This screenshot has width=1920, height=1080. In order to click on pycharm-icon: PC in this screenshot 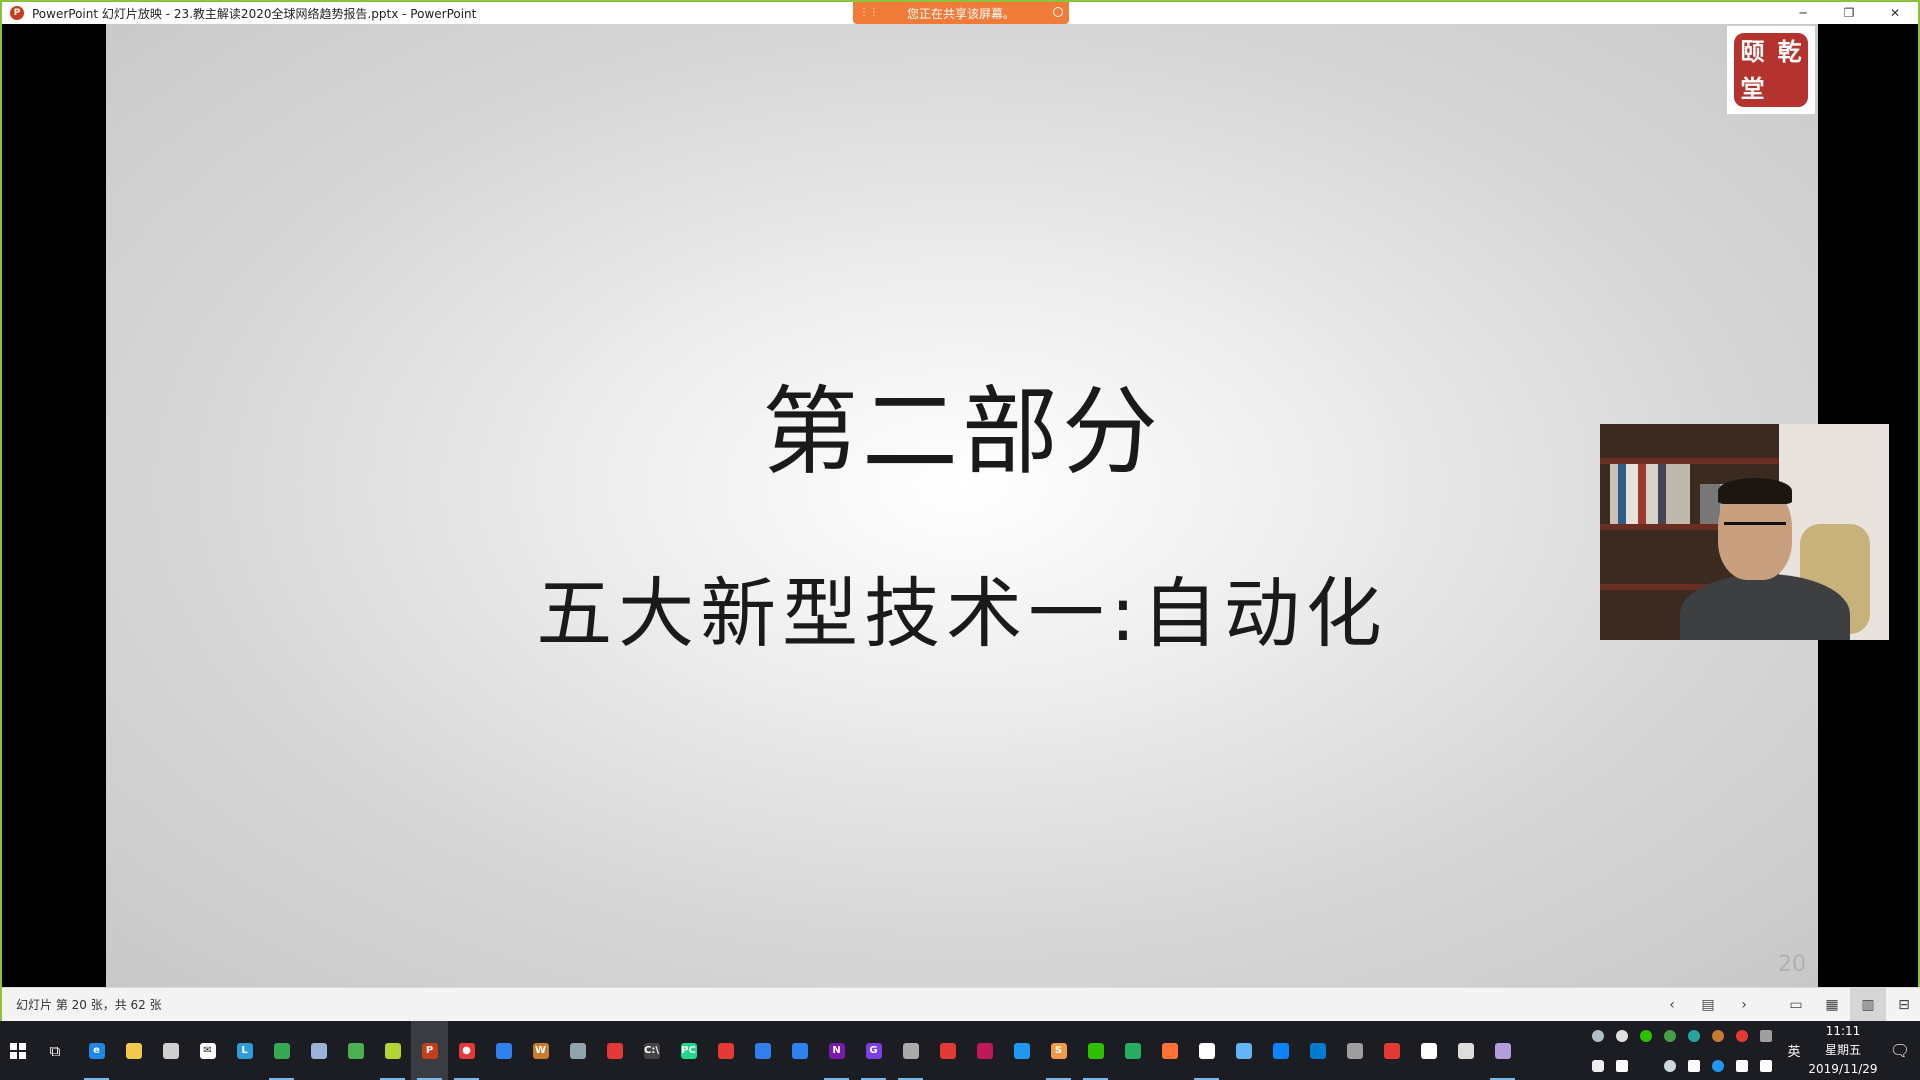, I will do `click(688, 1050)`.